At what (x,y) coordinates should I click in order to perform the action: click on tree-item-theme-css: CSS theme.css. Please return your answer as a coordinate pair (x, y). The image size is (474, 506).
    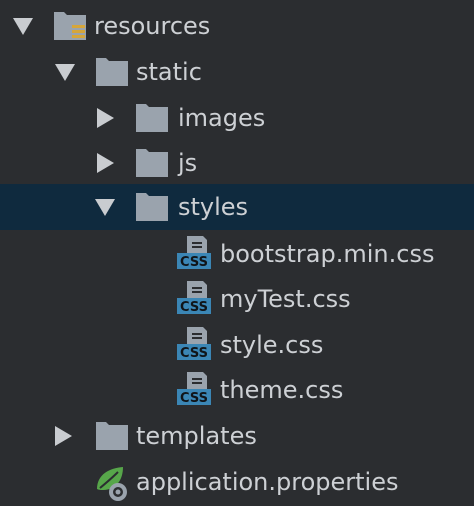
    Looking at the image, I should click on (237, 390).